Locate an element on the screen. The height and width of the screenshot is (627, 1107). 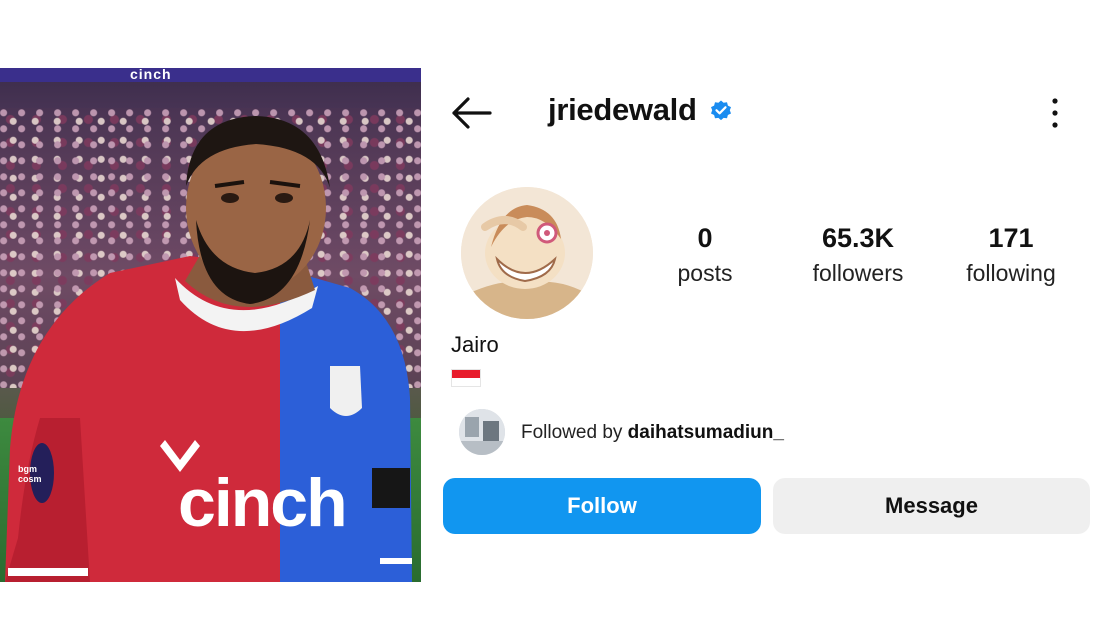
mutual-follower-avatar is located at coordinates (482, 432).